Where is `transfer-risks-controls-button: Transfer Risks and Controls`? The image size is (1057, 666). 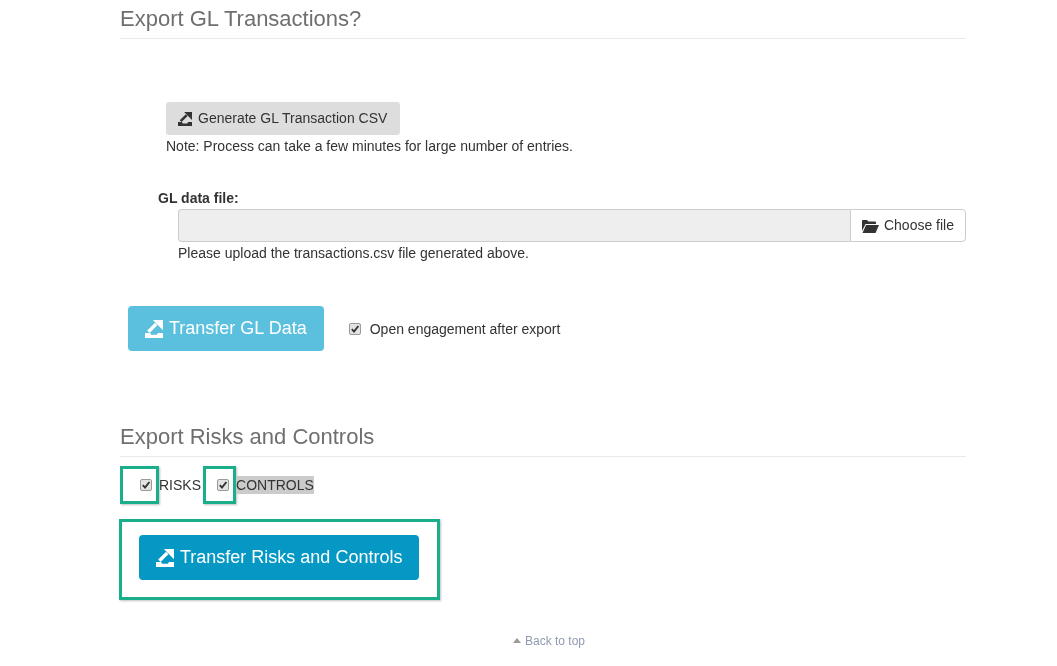 transfer-risks-controls-button: Transfer Risks and Controls is located at coordinates (279, 557).